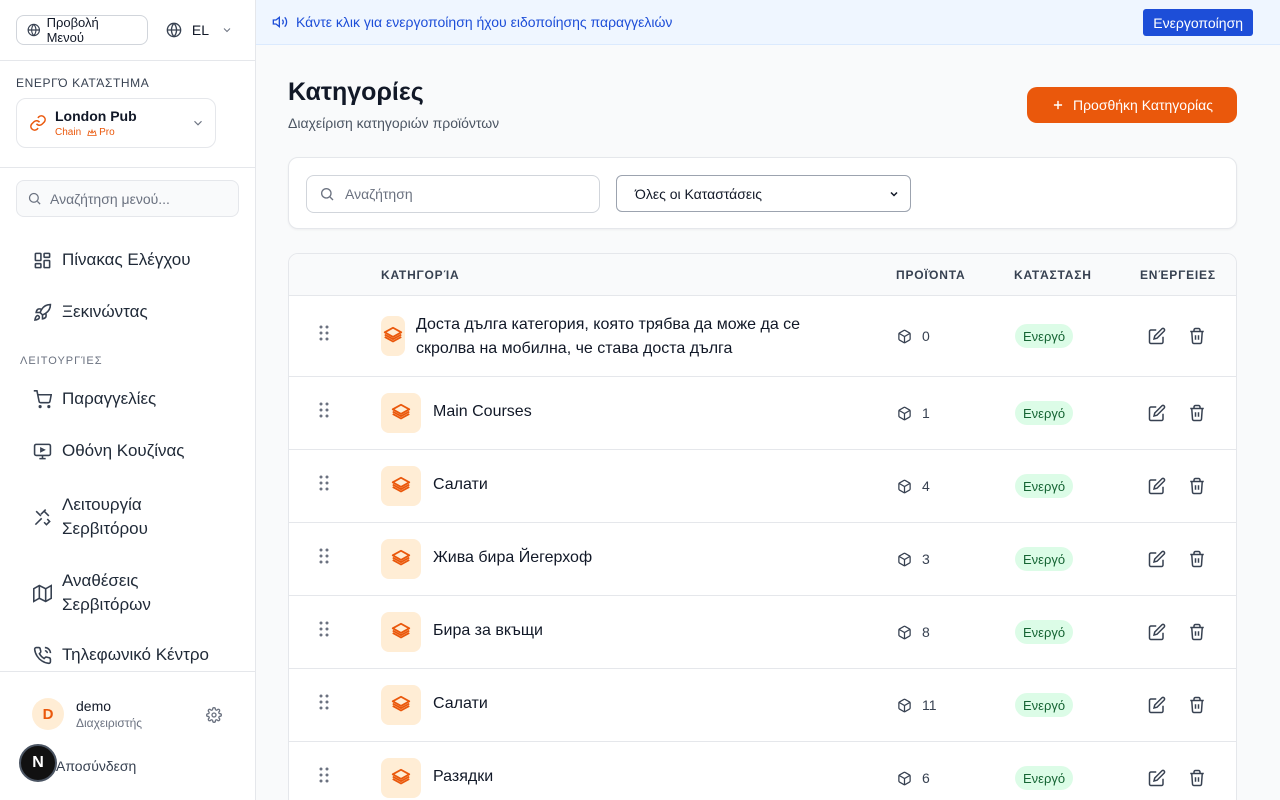  I want to click on page-title: Κατηγορίες, so click(356, 92).